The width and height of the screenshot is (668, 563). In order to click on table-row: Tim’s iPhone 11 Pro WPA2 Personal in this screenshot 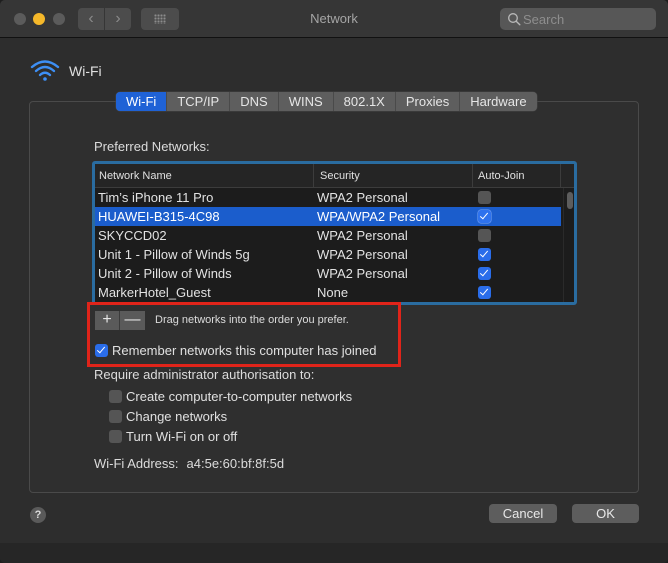, I will do `click(328, 197)`.